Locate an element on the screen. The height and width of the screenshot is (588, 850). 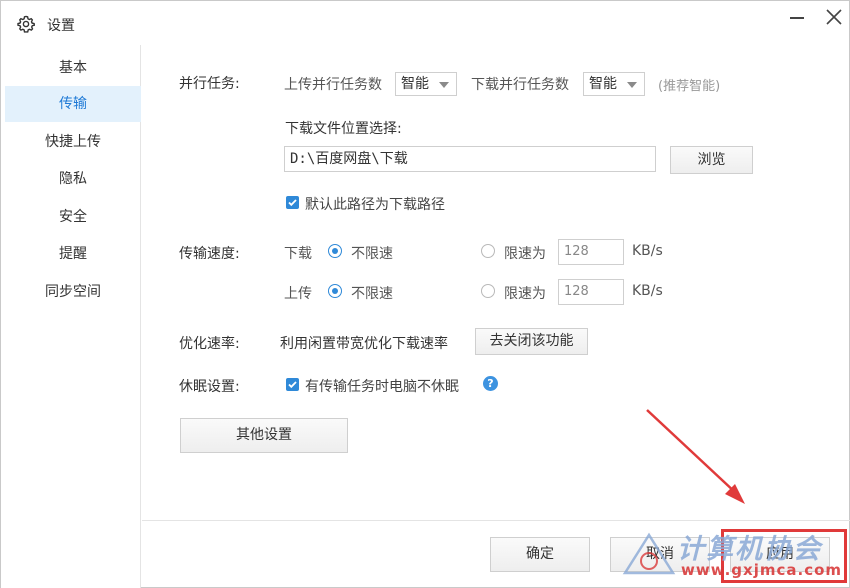
parallel-tasks-label: 并行任务: is located at coordinates (209, 84).